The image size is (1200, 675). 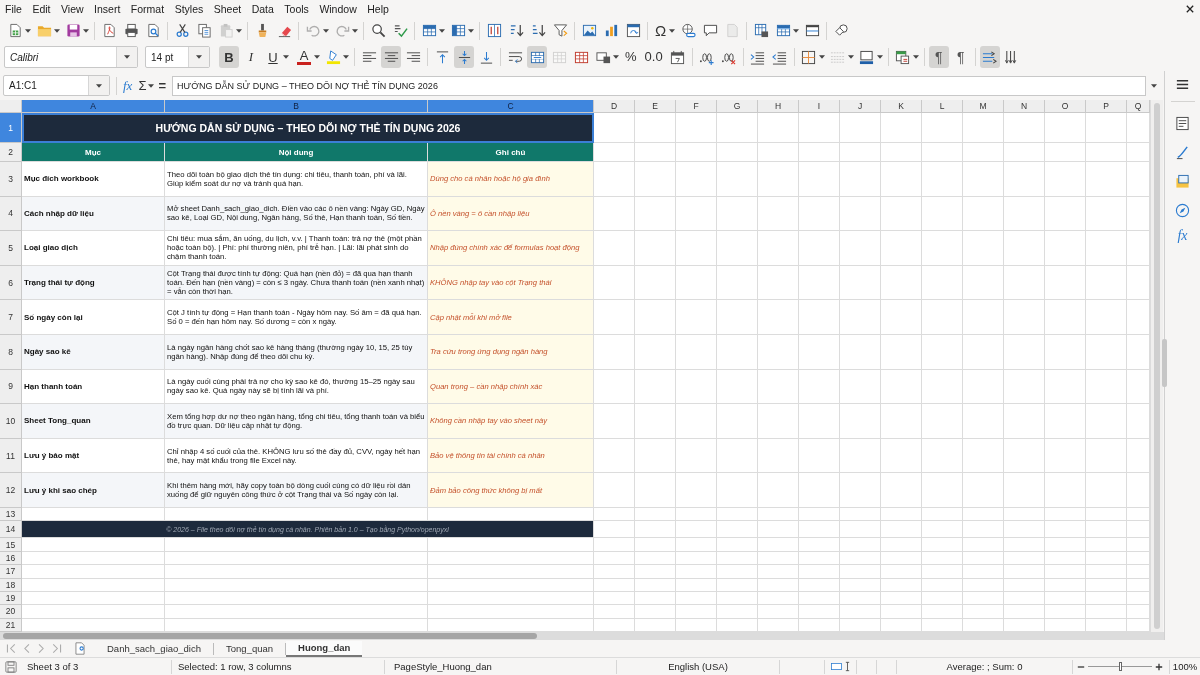 What do you see at coordinates (429, 30) in the screenshot?
I see `table-rows-icon` at bounding box center [429, 30].